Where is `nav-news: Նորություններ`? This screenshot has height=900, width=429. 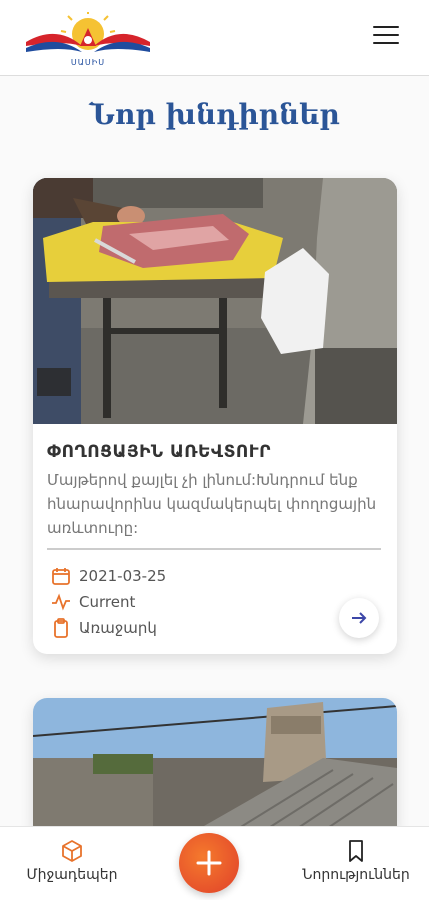 nav-news: Նորություններ is located at coordinates (356, 861).